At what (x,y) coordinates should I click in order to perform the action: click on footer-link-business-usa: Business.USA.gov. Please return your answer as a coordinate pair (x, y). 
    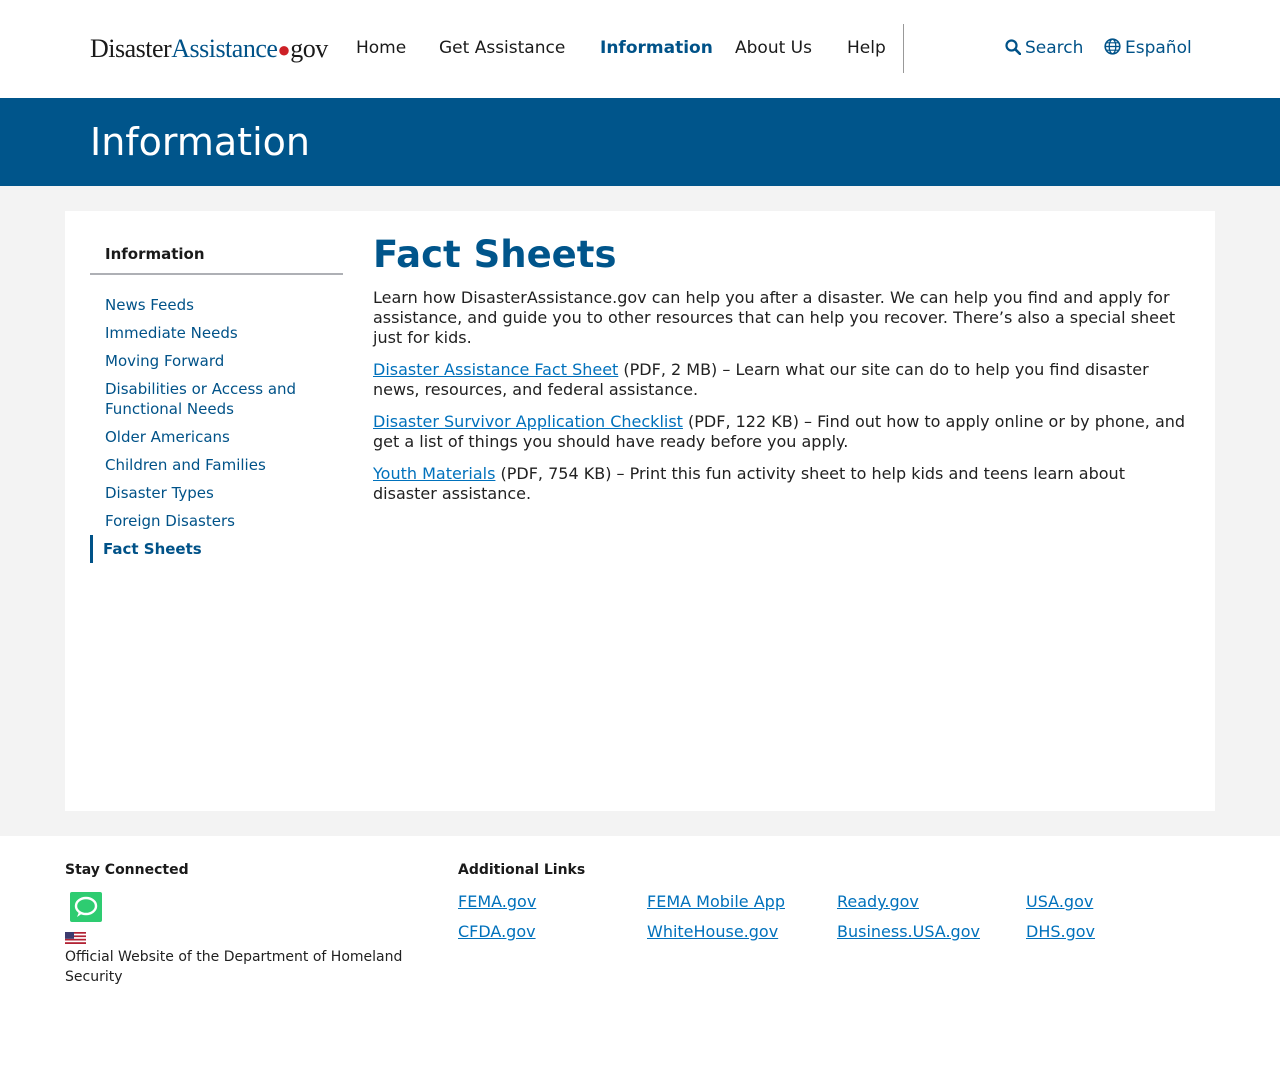
    Looking at the image, I should click on (908, 931).